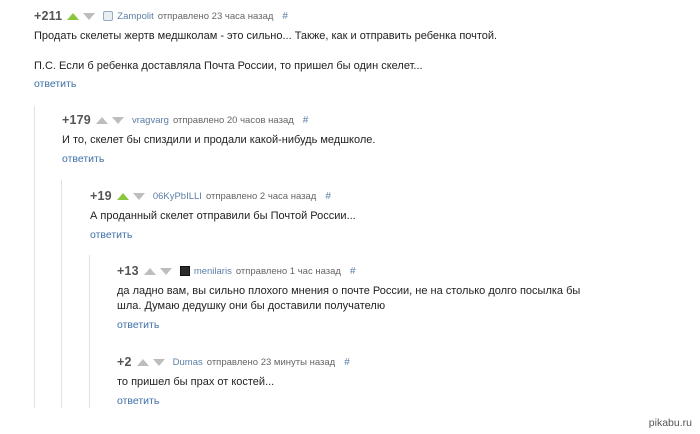  I want to click on comment-author: menilaris, so click(213, 271).